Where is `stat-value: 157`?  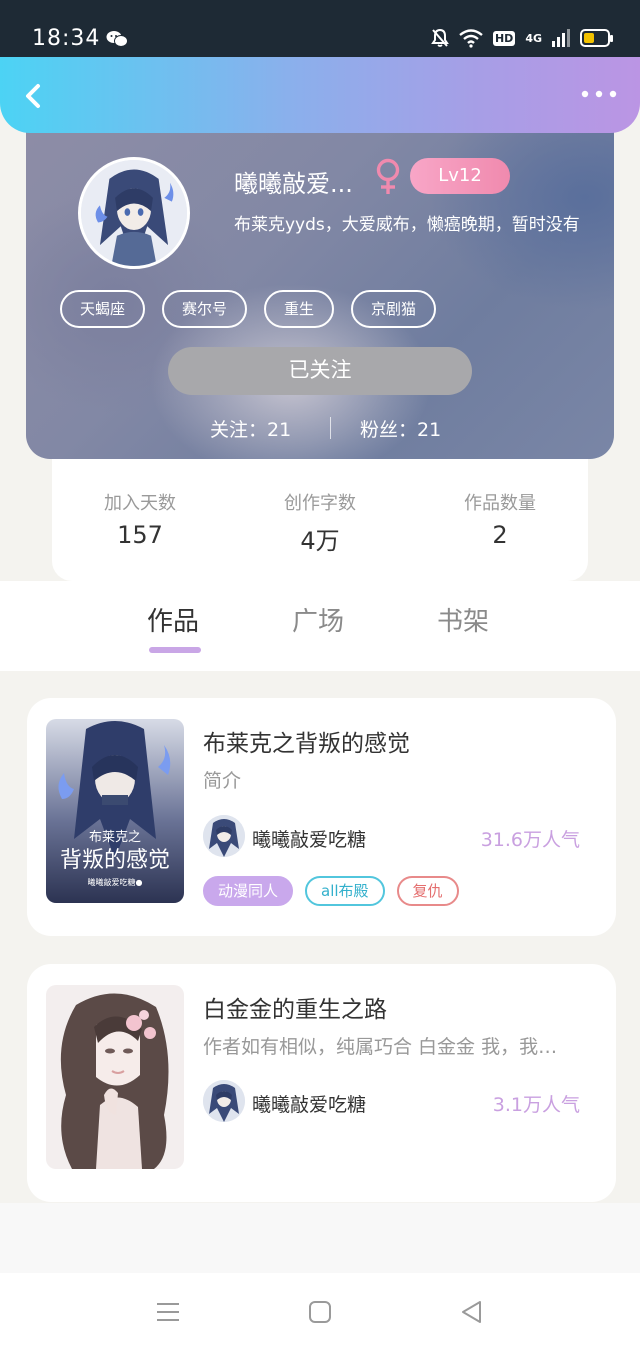
stat-value: 157 is located at coordinates (140, 535).